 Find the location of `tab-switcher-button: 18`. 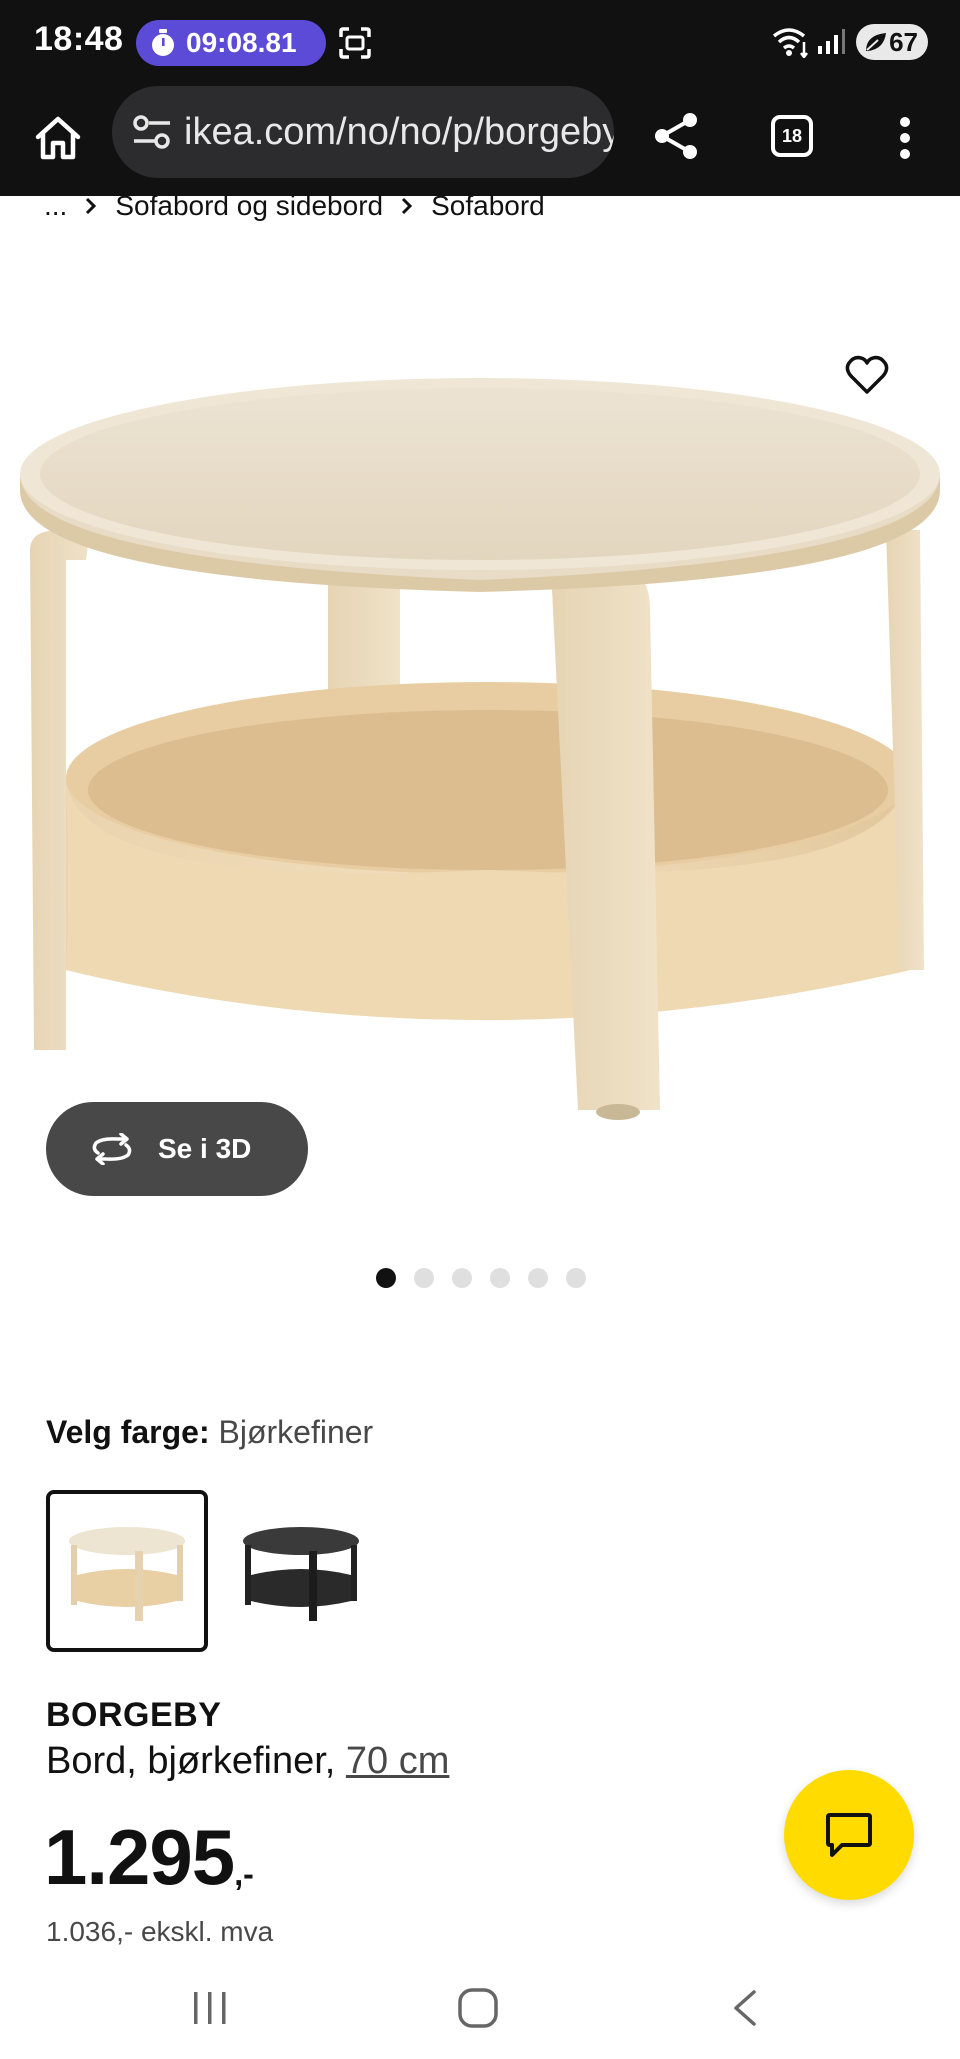

tab-switcher-button: 18 is located at coordinates (792, 136).